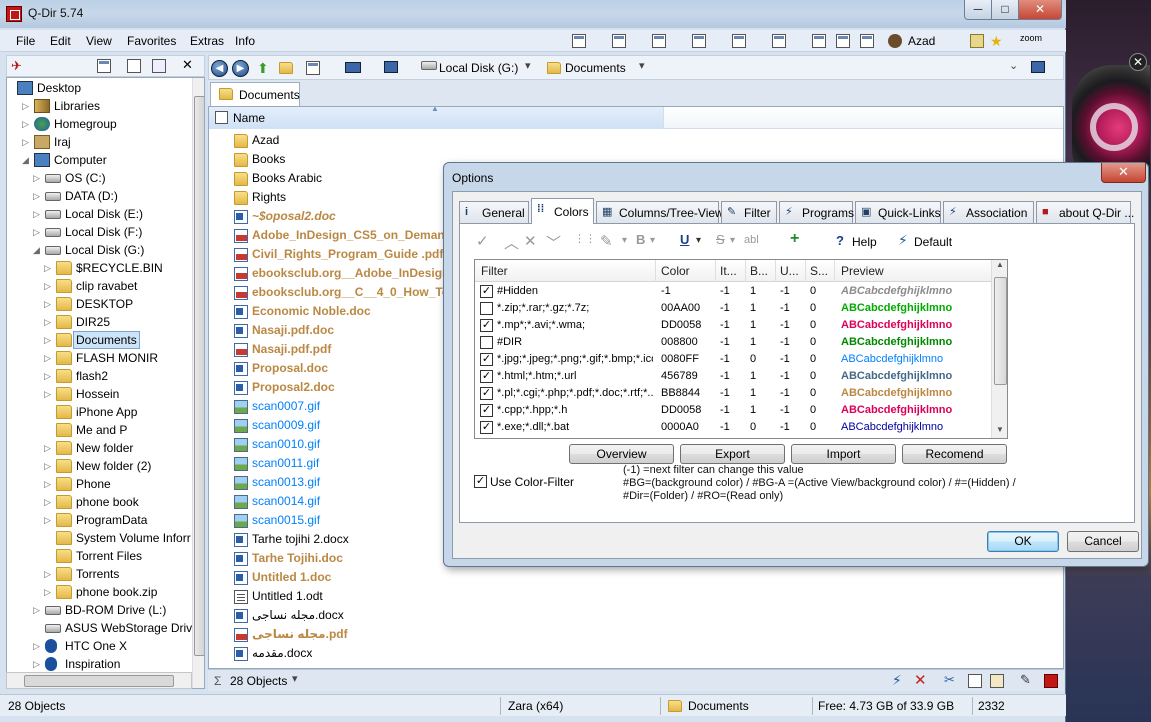 This screenshot has width=1151, height=722. Describe the element at coordinates (207, 41) in the screenshot. I see `menu-extras: Extras` at that location.